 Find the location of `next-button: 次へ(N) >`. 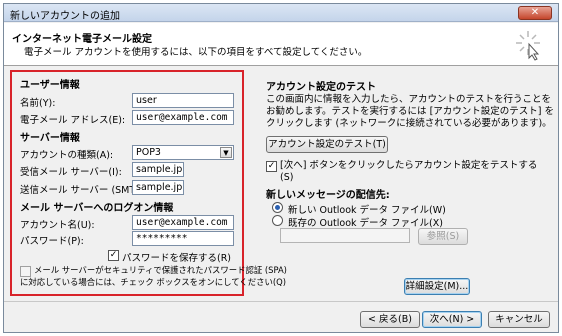

next-button: 次へ(N) > is located at coordinates (452, 319).